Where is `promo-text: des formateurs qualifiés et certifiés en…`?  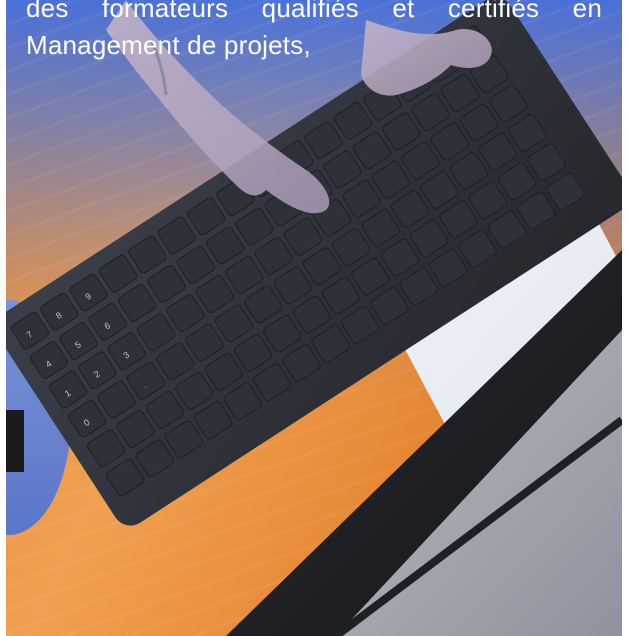 promo-text: des formateurs qualifiés et certifiés en… is located at coordinates (314, 32).